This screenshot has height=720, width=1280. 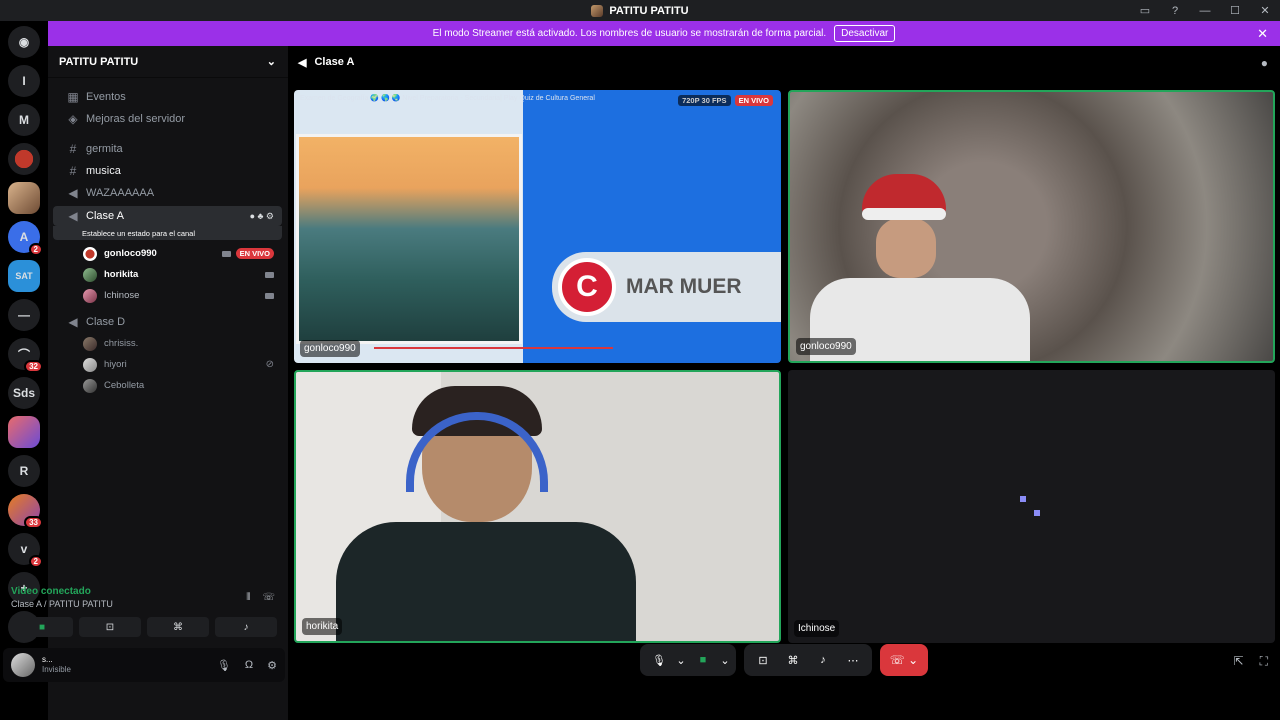 I want to click on channel-germita: # germita, so click(x=167, y=149).